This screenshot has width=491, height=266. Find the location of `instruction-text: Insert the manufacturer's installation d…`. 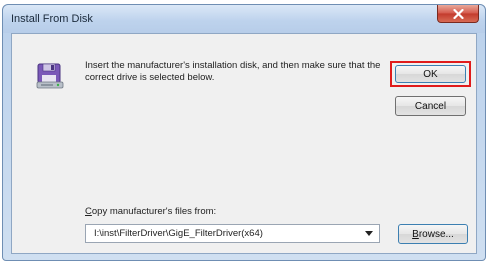

instruction-text: Insert the manufacturer's installation d… is located at coordinates (233, 71).